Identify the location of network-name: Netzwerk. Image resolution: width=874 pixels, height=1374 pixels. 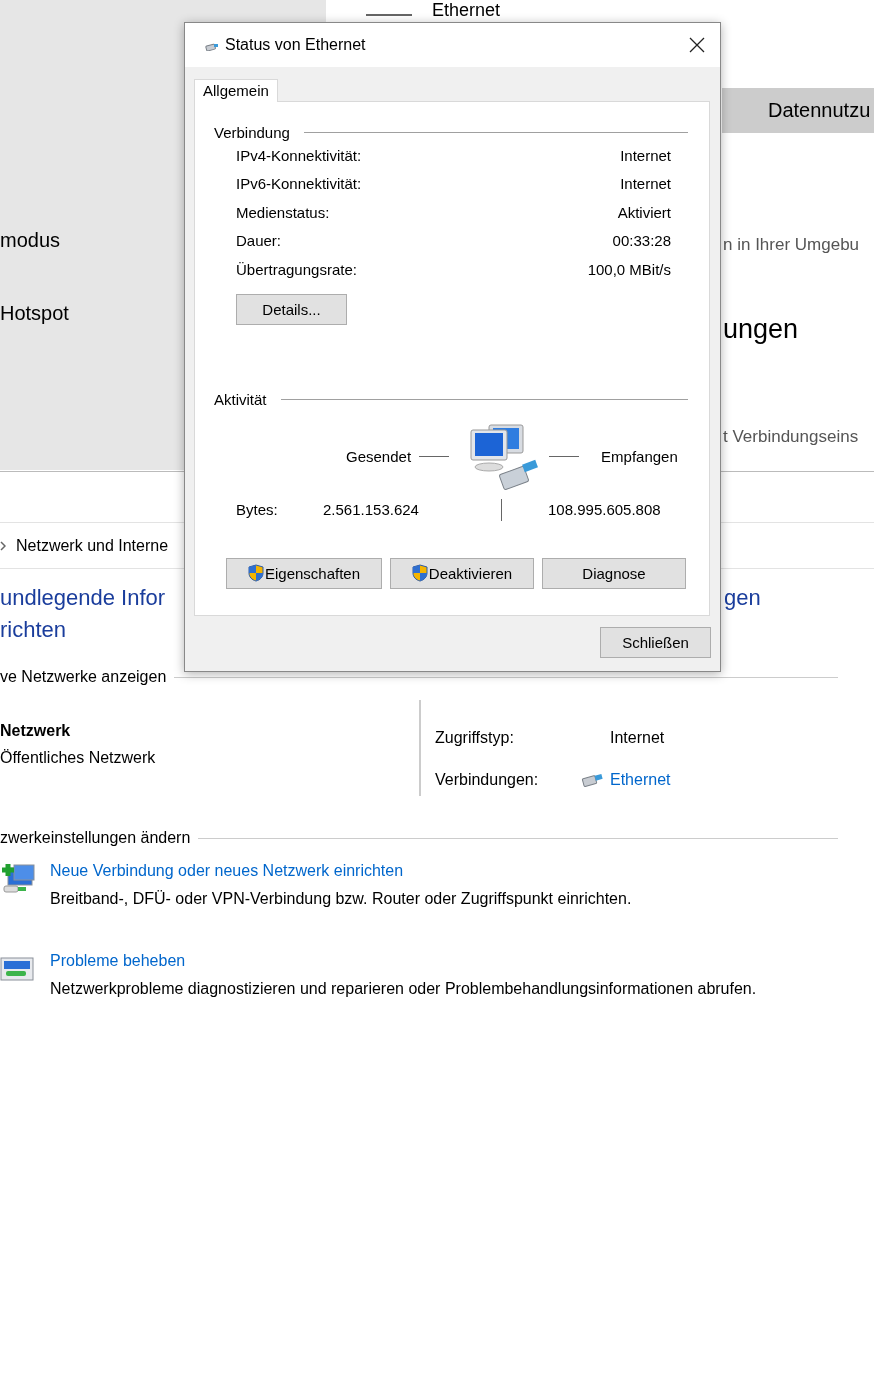
(36, 731).